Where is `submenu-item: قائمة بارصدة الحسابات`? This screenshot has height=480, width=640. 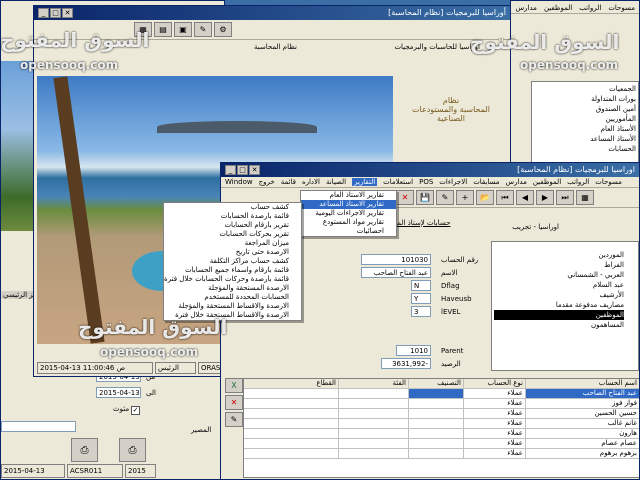
submenu-item: قائمة بارصدة الحسابات is located at coordinates (232, 216).